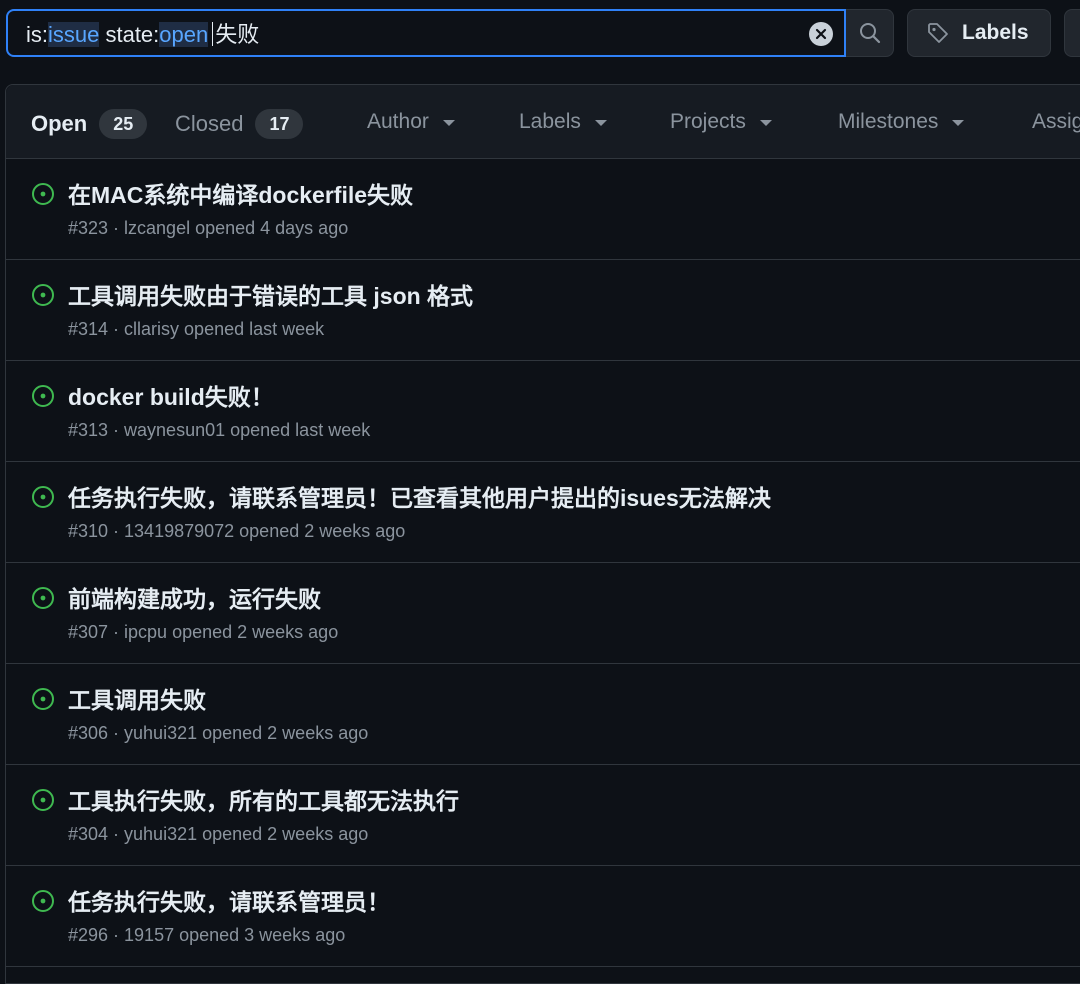  Describe the element at coordinates (171, 395) in the screenshot. I see `issue-title-link: docker build失败！` at that location.